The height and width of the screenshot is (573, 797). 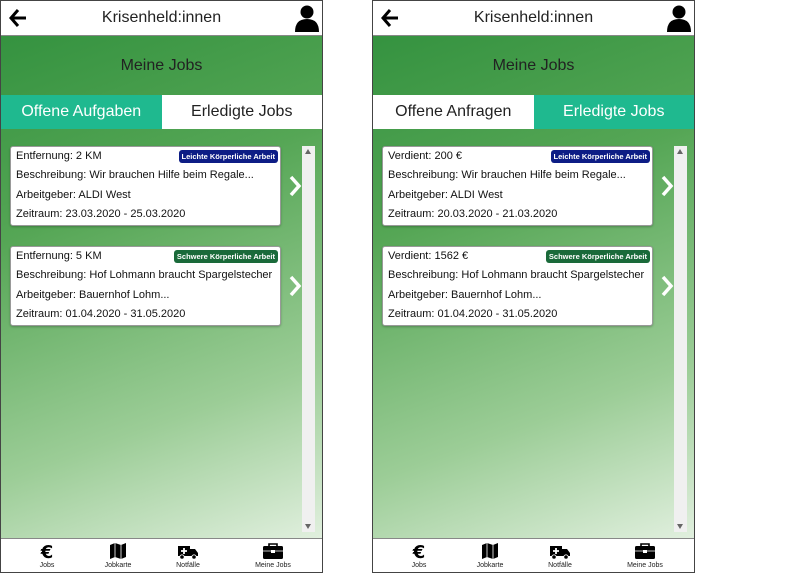 What do you see at coordinates (473, 214) in the screenshot?
I see `period-text: Zeitraum: 20.03.2020 - 21.03.2020` at bounding box center [473, 214].